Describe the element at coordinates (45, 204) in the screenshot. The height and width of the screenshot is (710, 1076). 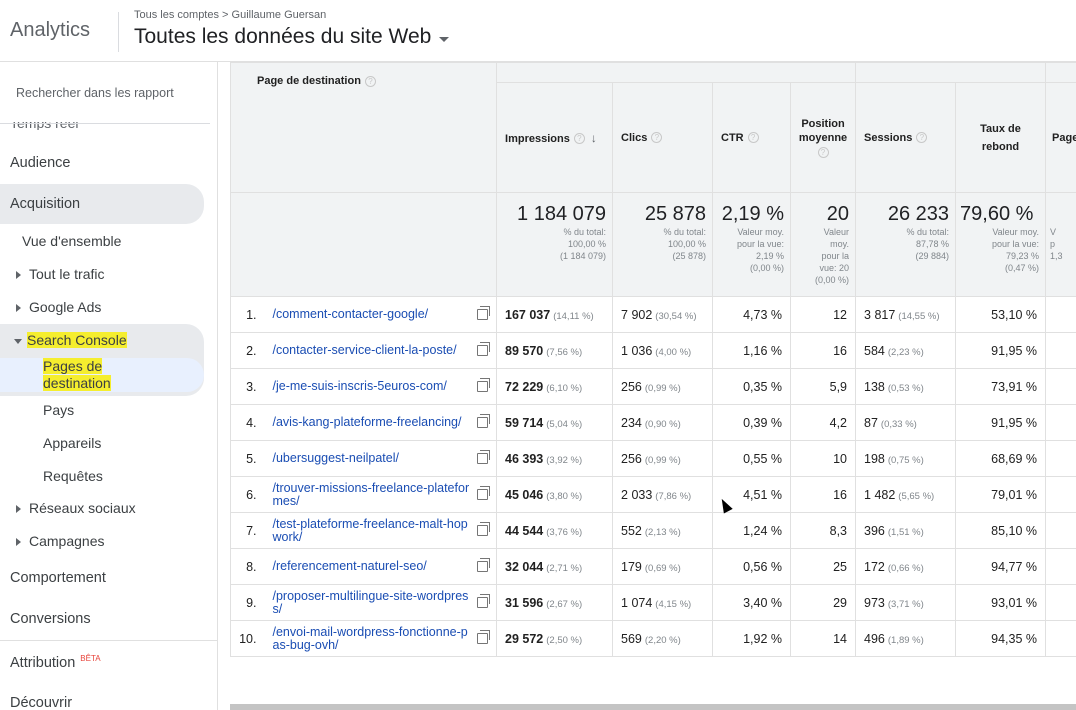
I see `sidebar-item-acquisition: Acquisition` at that location.